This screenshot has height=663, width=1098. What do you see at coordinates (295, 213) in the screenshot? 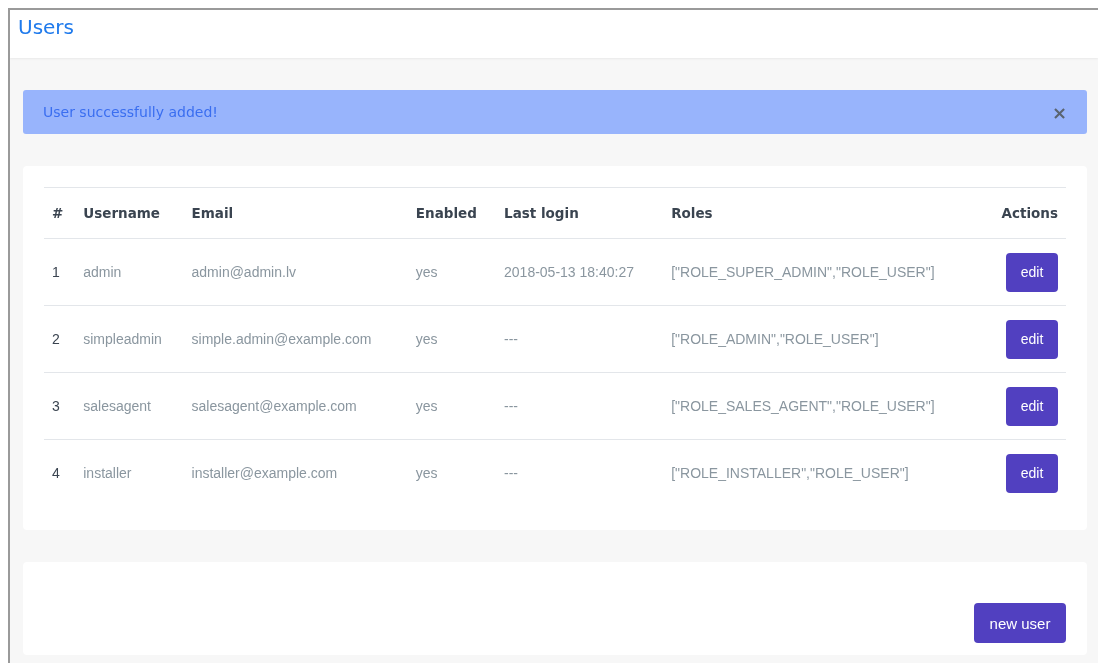
I see `column-header: Email` at bounding box center [295, 213].